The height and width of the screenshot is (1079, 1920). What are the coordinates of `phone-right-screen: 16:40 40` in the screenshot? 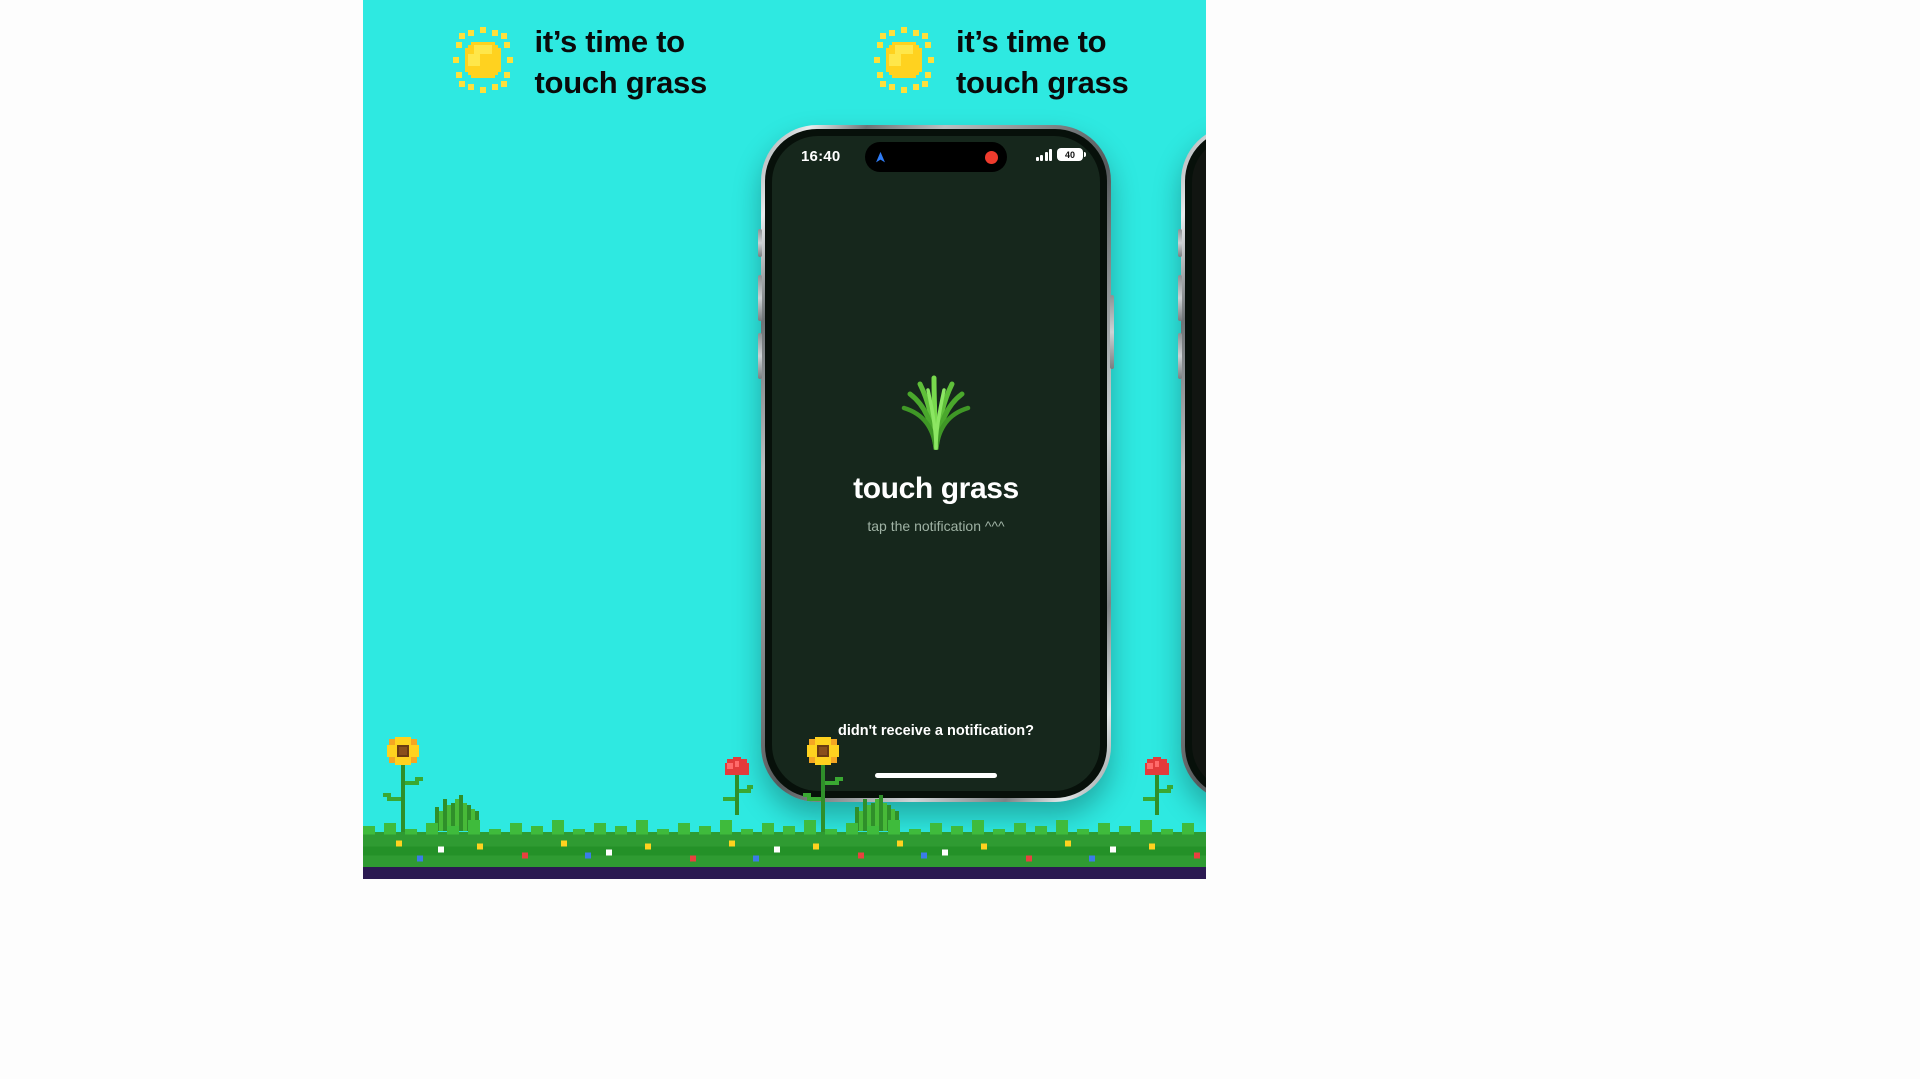 It's located at (1199, 463).